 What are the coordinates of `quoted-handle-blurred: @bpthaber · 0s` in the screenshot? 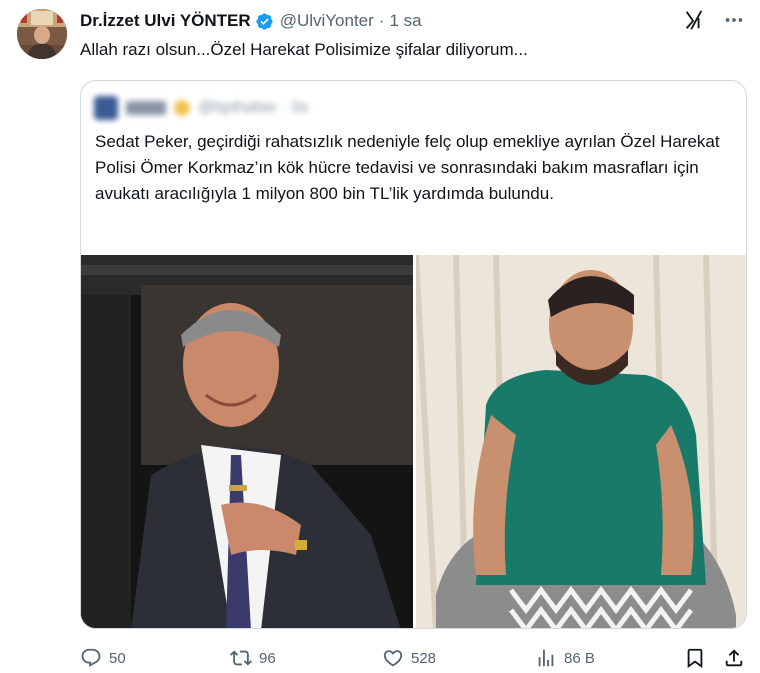 It's located at (253, 107).